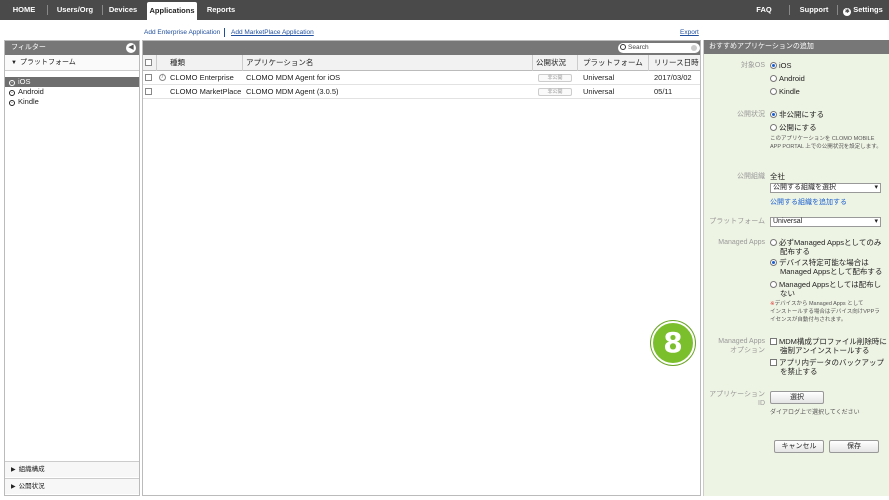 Image resolution: width=889 pixels, height=500 pixels. I want to click on option-label: 公開にする, so click(798, 127).